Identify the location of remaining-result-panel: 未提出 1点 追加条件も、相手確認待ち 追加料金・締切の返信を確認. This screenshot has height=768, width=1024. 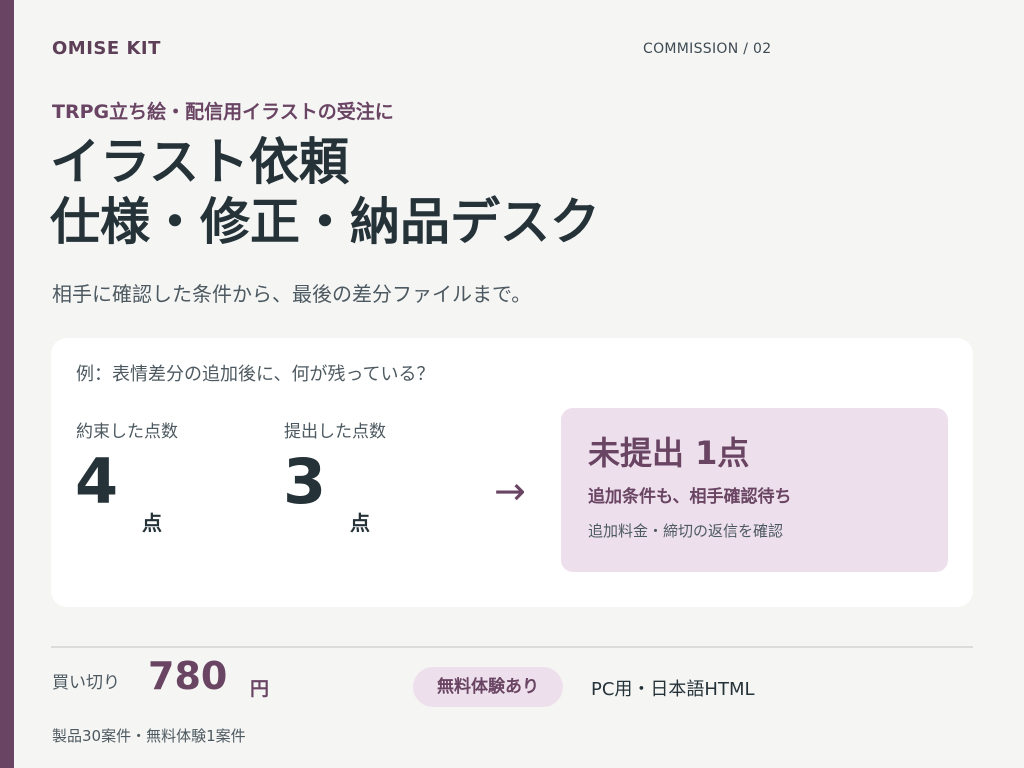
(754, 490).